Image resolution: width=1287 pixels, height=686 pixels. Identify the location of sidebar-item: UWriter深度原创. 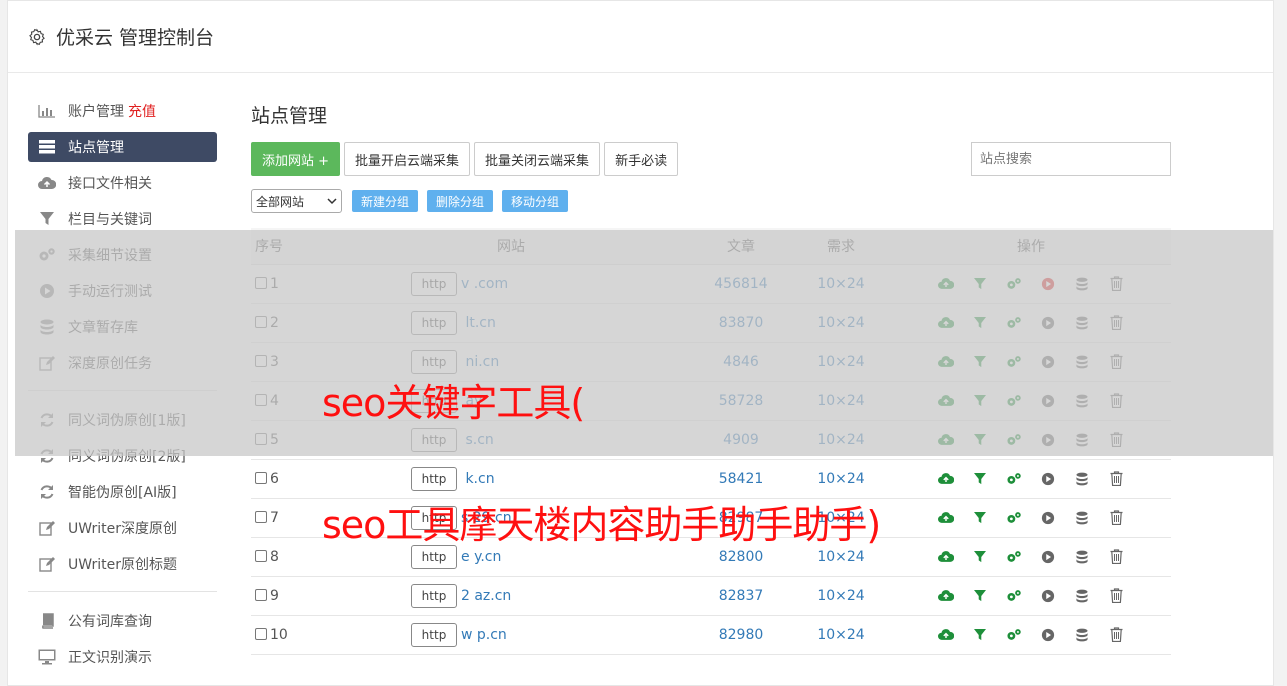
(122, 528).